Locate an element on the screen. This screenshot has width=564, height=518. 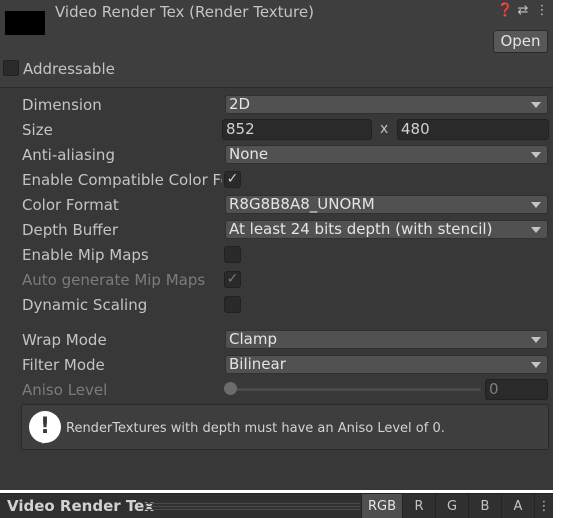
size-width-field: 852 is located at coordinates (297, 129).